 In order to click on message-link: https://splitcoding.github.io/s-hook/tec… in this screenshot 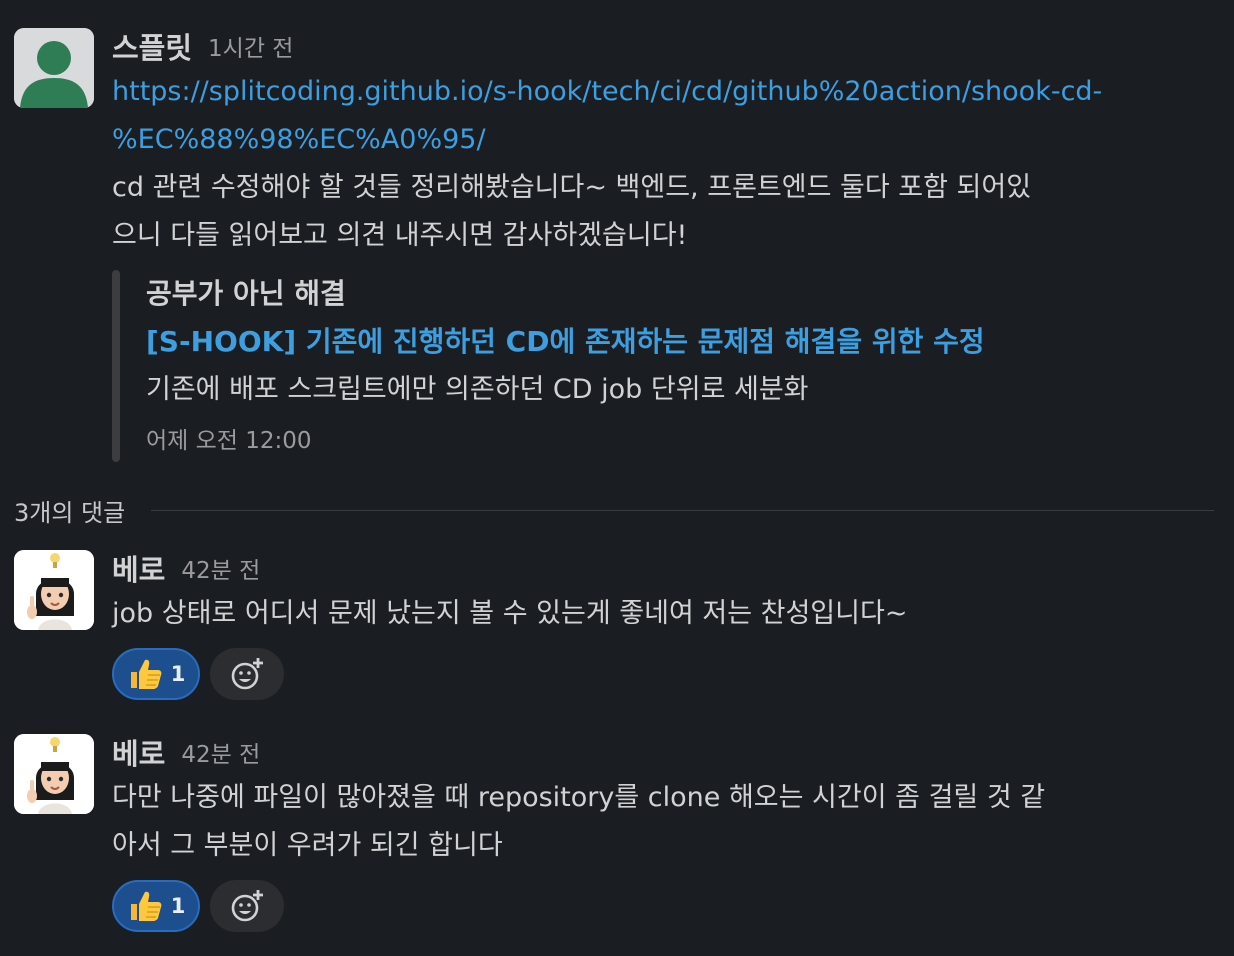, I will do `click(658, 116)`.